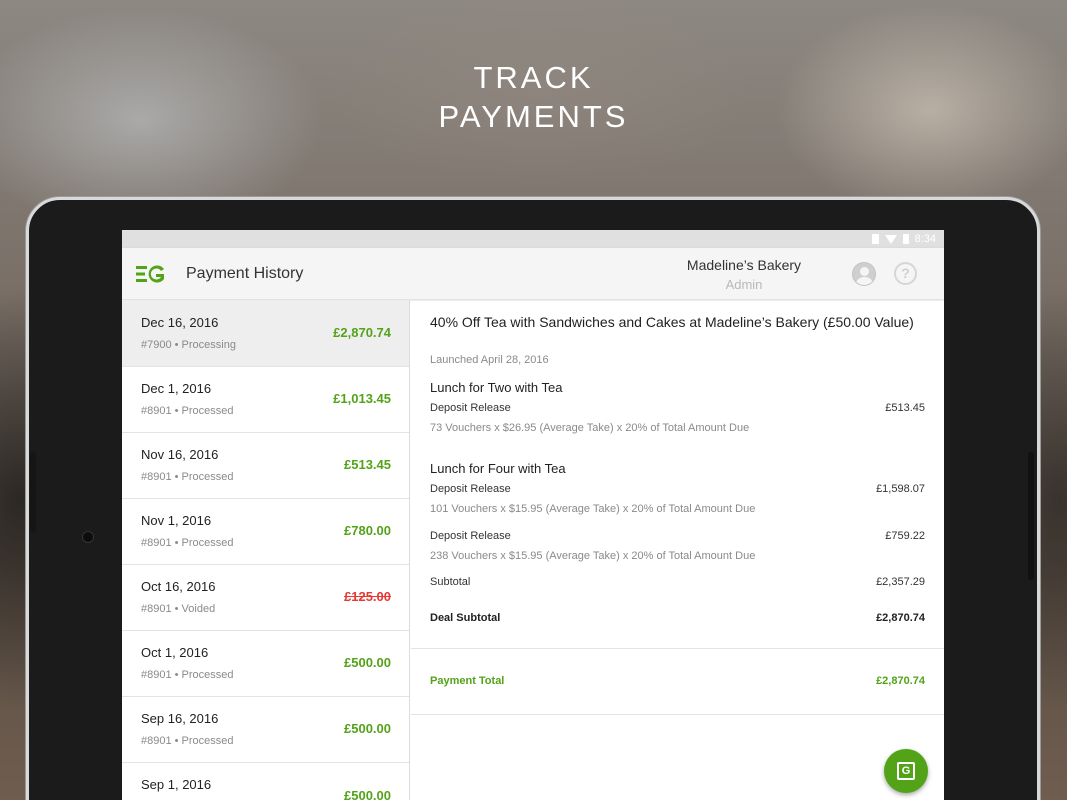  I want to click on avatar-body, so click(864, 281).